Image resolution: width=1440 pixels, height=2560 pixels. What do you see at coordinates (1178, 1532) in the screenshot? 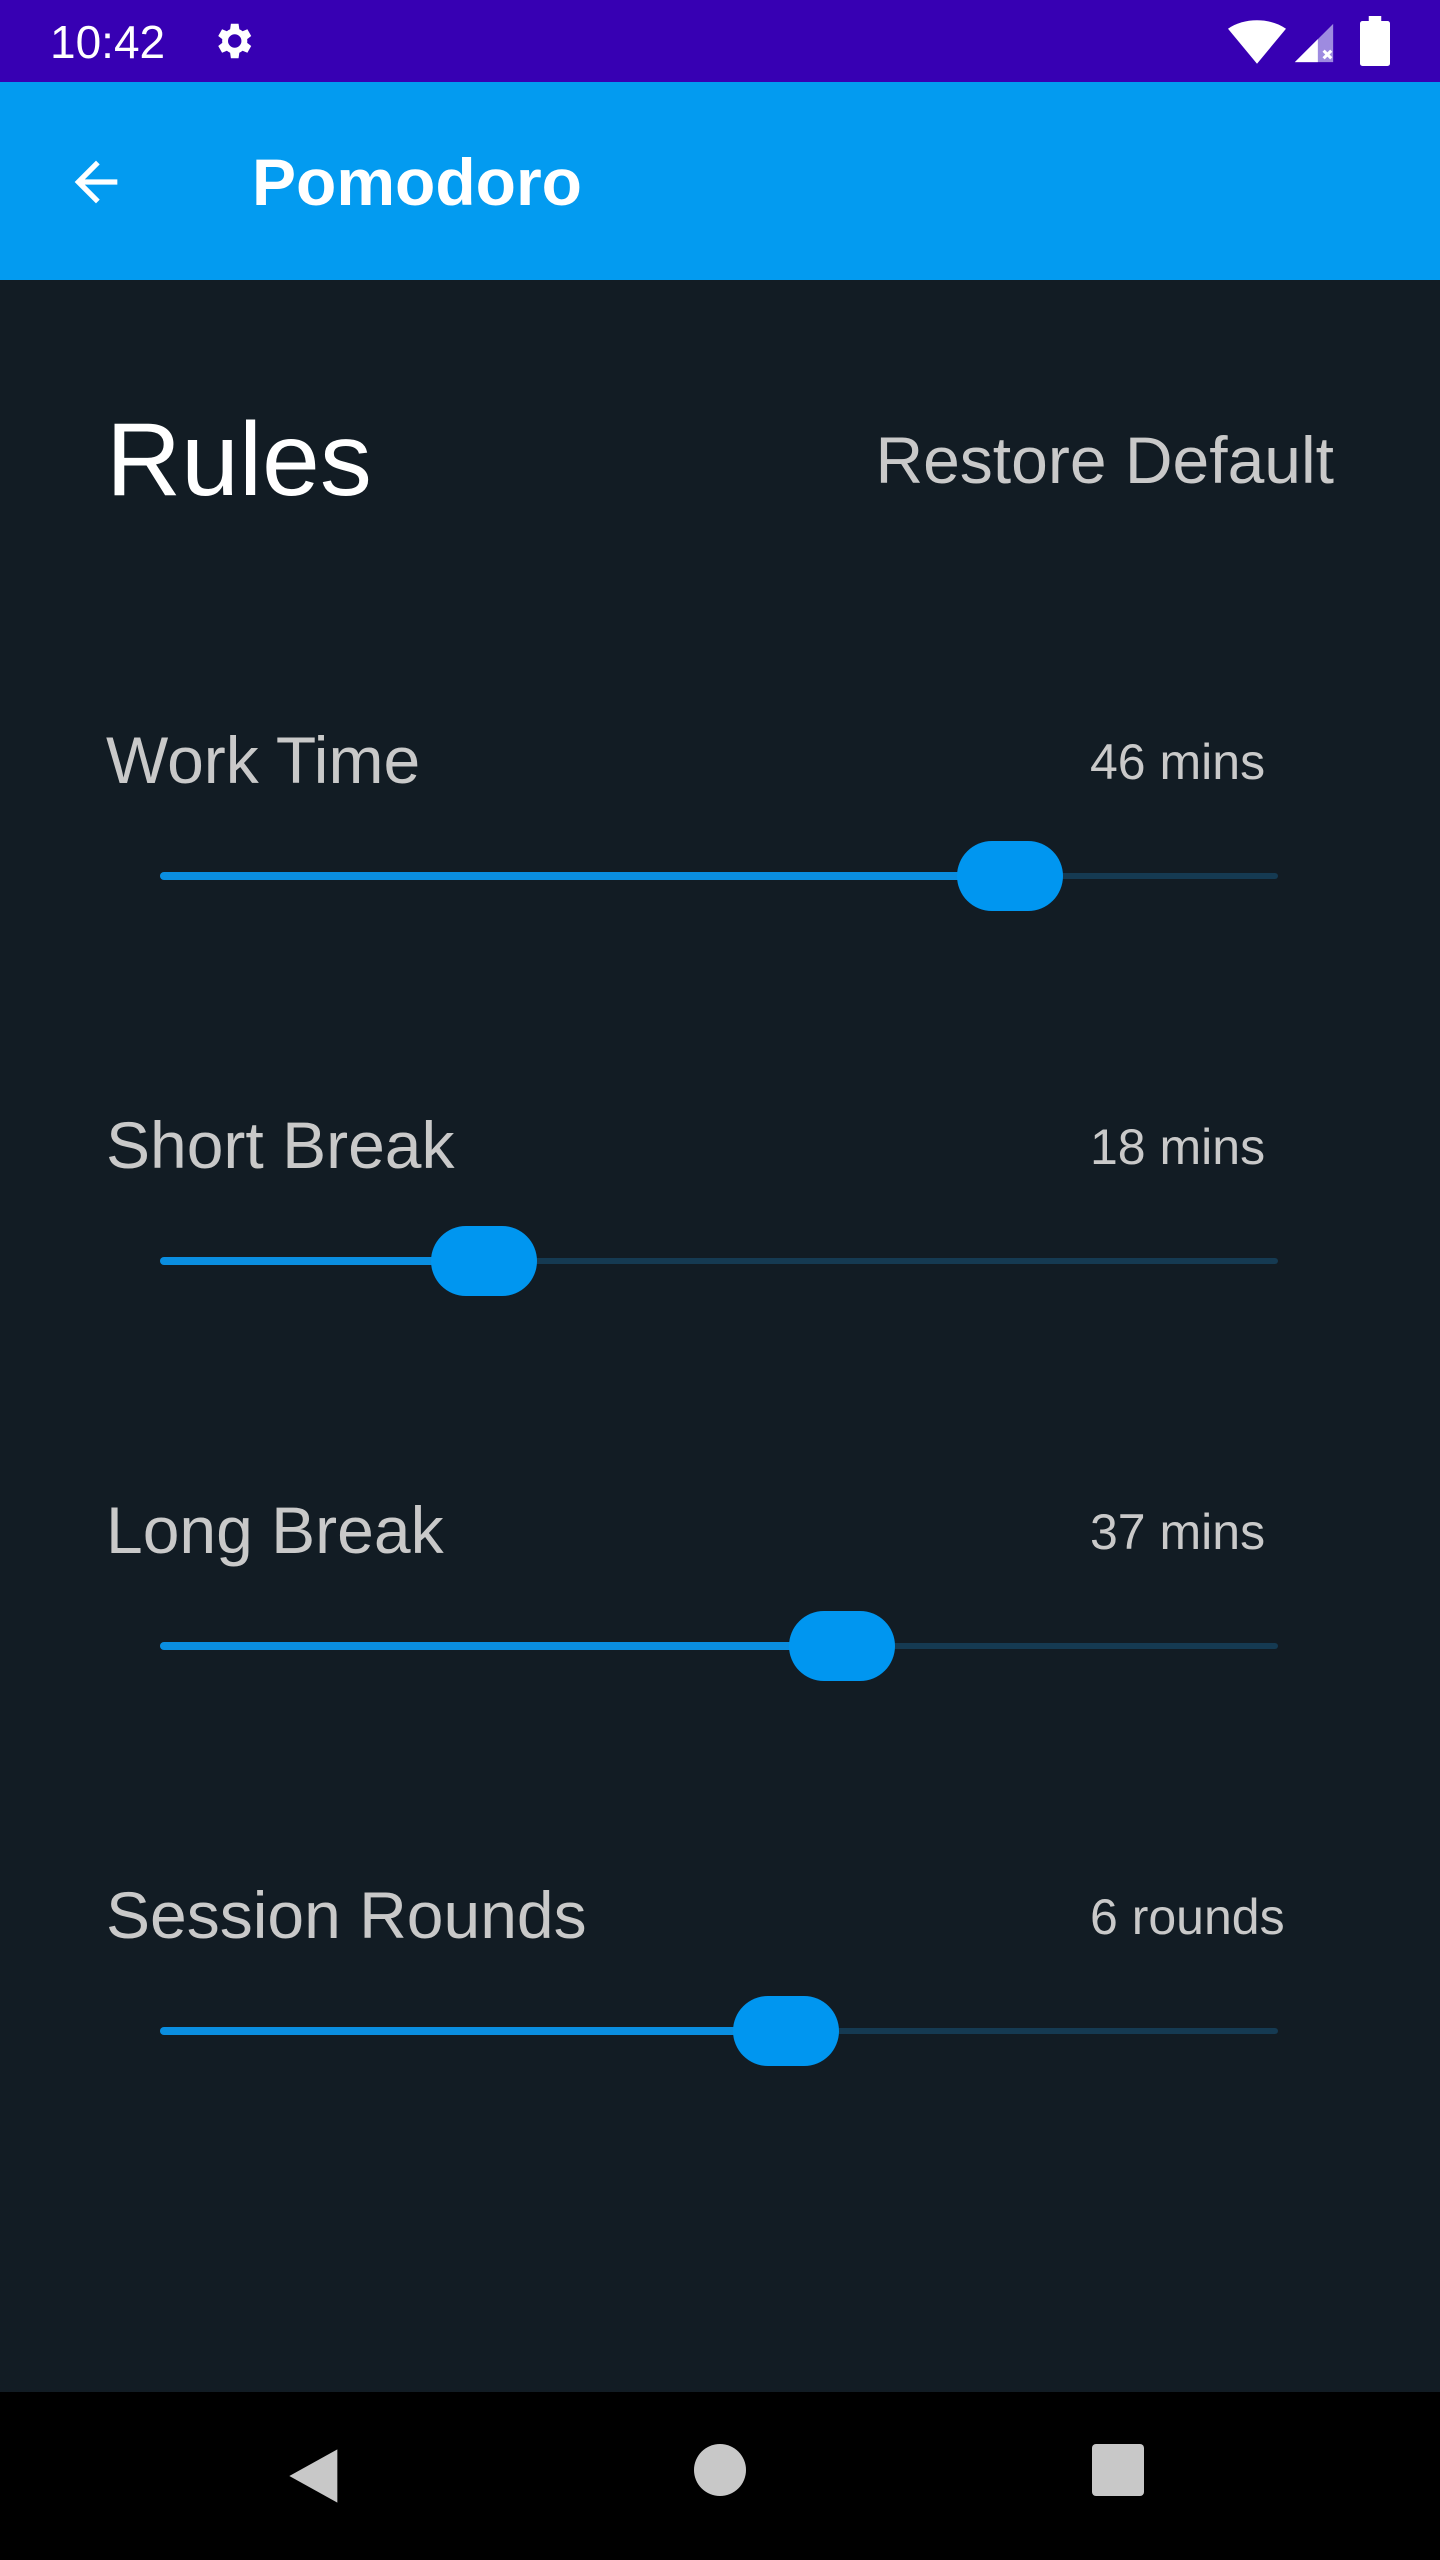
I see `setting-value: 37 mins` at bounding box center [1178, 1532].